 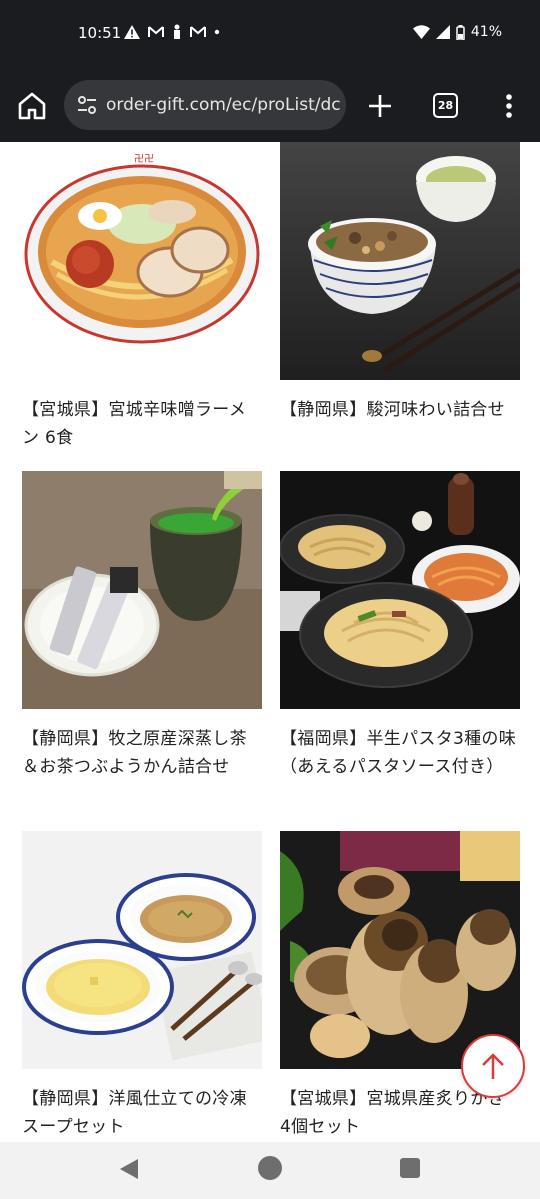 I want to click on battery-icon, so click(x=460, y=32).